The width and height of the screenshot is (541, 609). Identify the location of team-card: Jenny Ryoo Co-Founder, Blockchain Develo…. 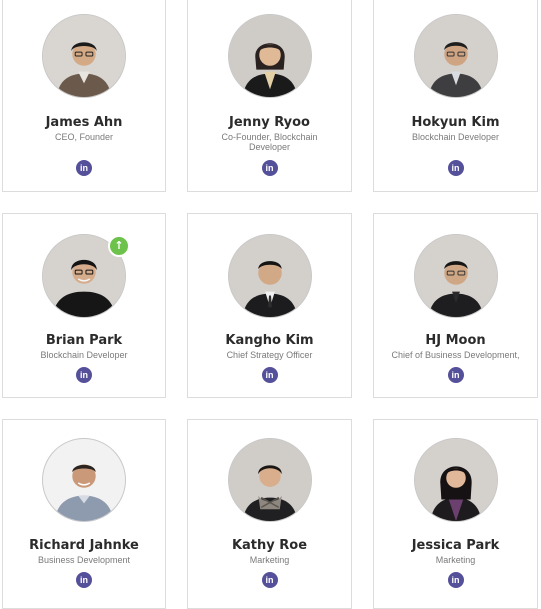
(269, 96).